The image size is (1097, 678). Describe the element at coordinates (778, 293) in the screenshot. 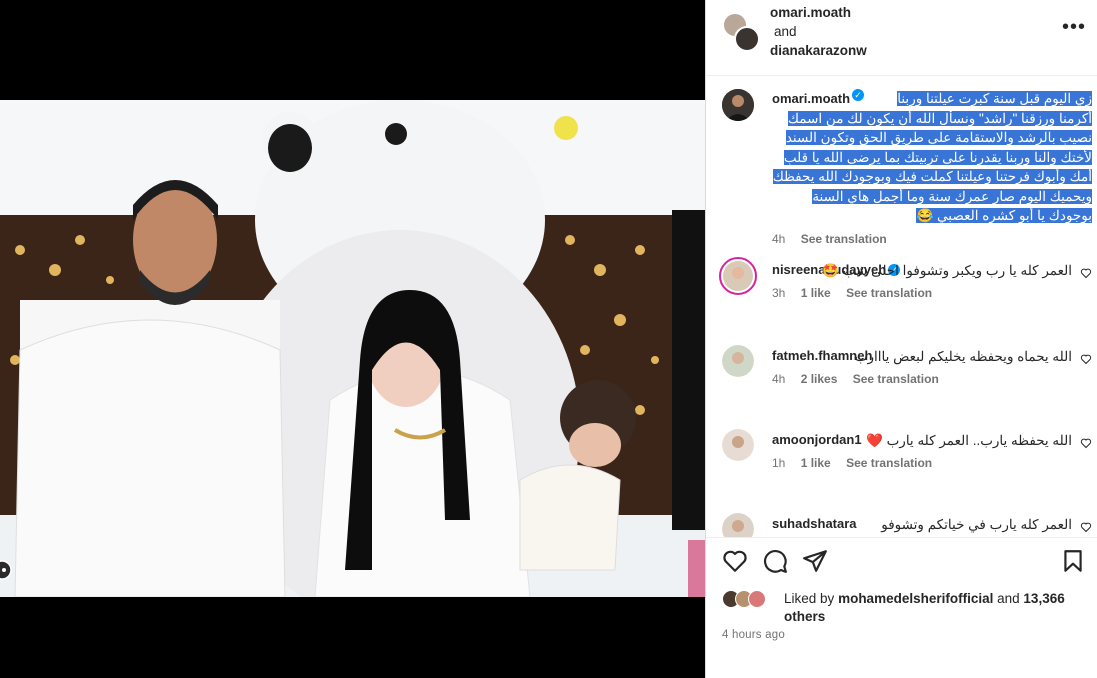

I see `comment-time: 3h` at that location.